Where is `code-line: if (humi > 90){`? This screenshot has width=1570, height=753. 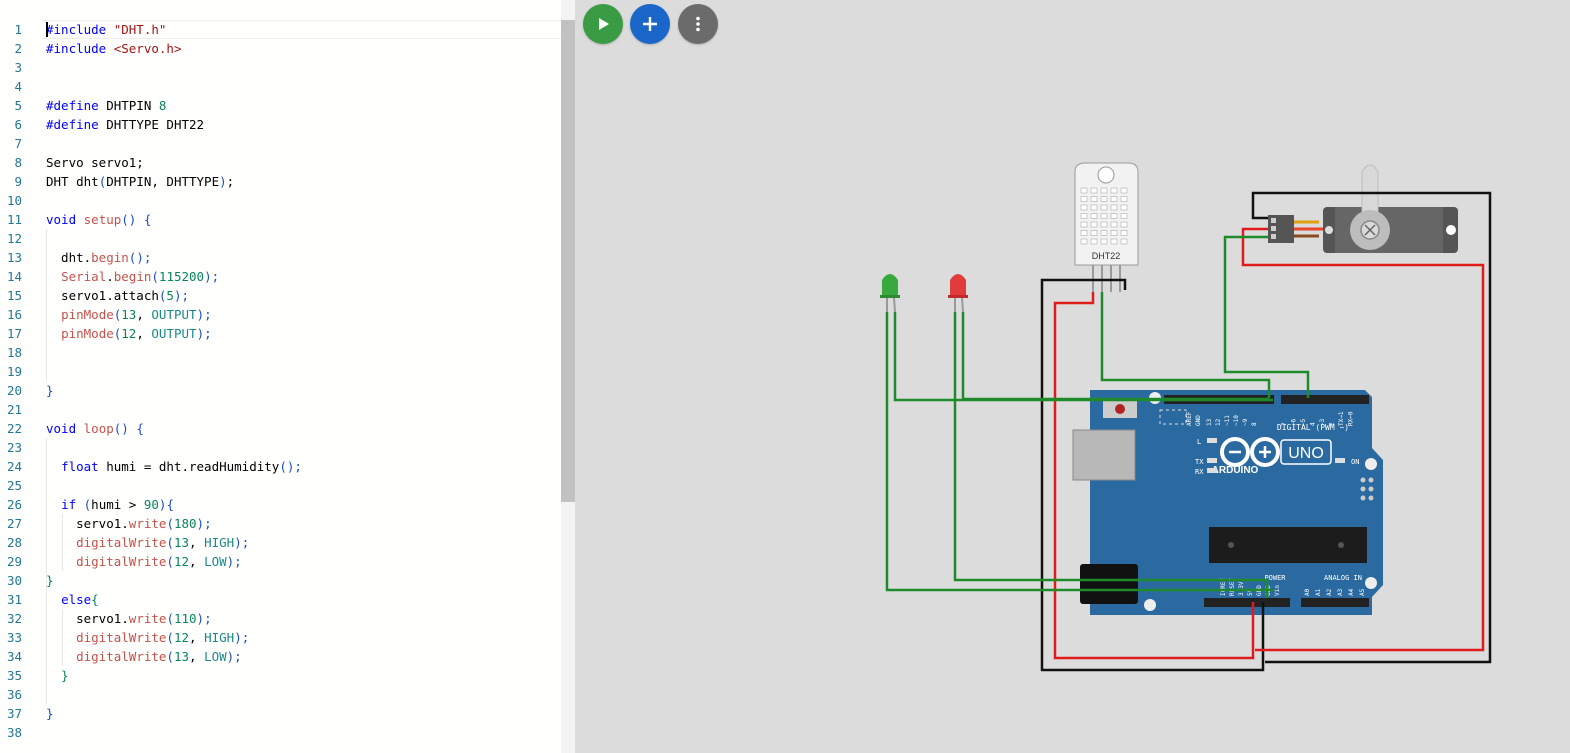
code-line: if (humi > 90){ is located at coordinates (110, 504).